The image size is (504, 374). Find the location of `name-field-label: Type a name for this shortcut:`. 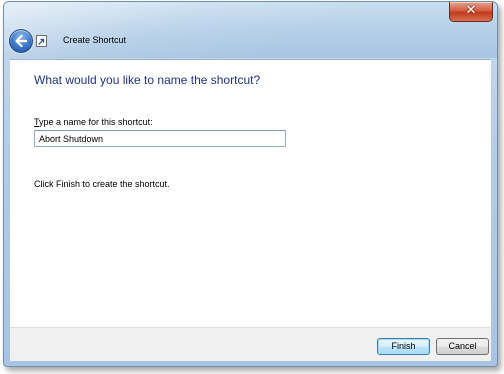

name-field-label: Type a name for this shortcut: is located at coordinates (93, 122).